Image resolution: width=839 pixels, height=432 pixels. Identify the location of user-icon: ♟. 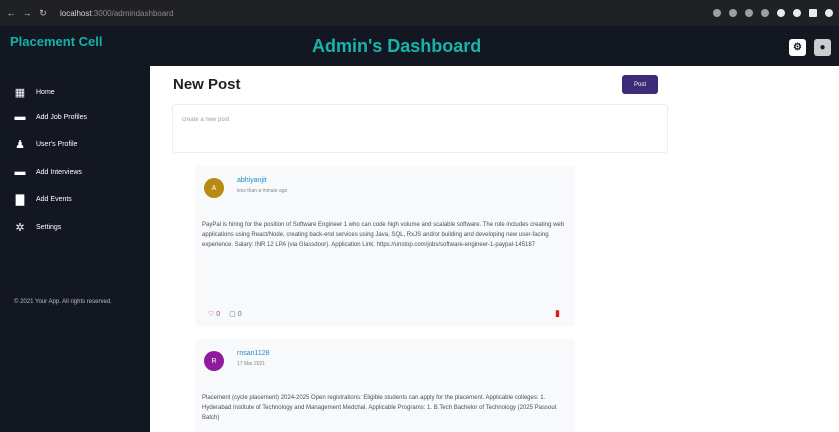
(20, 145).